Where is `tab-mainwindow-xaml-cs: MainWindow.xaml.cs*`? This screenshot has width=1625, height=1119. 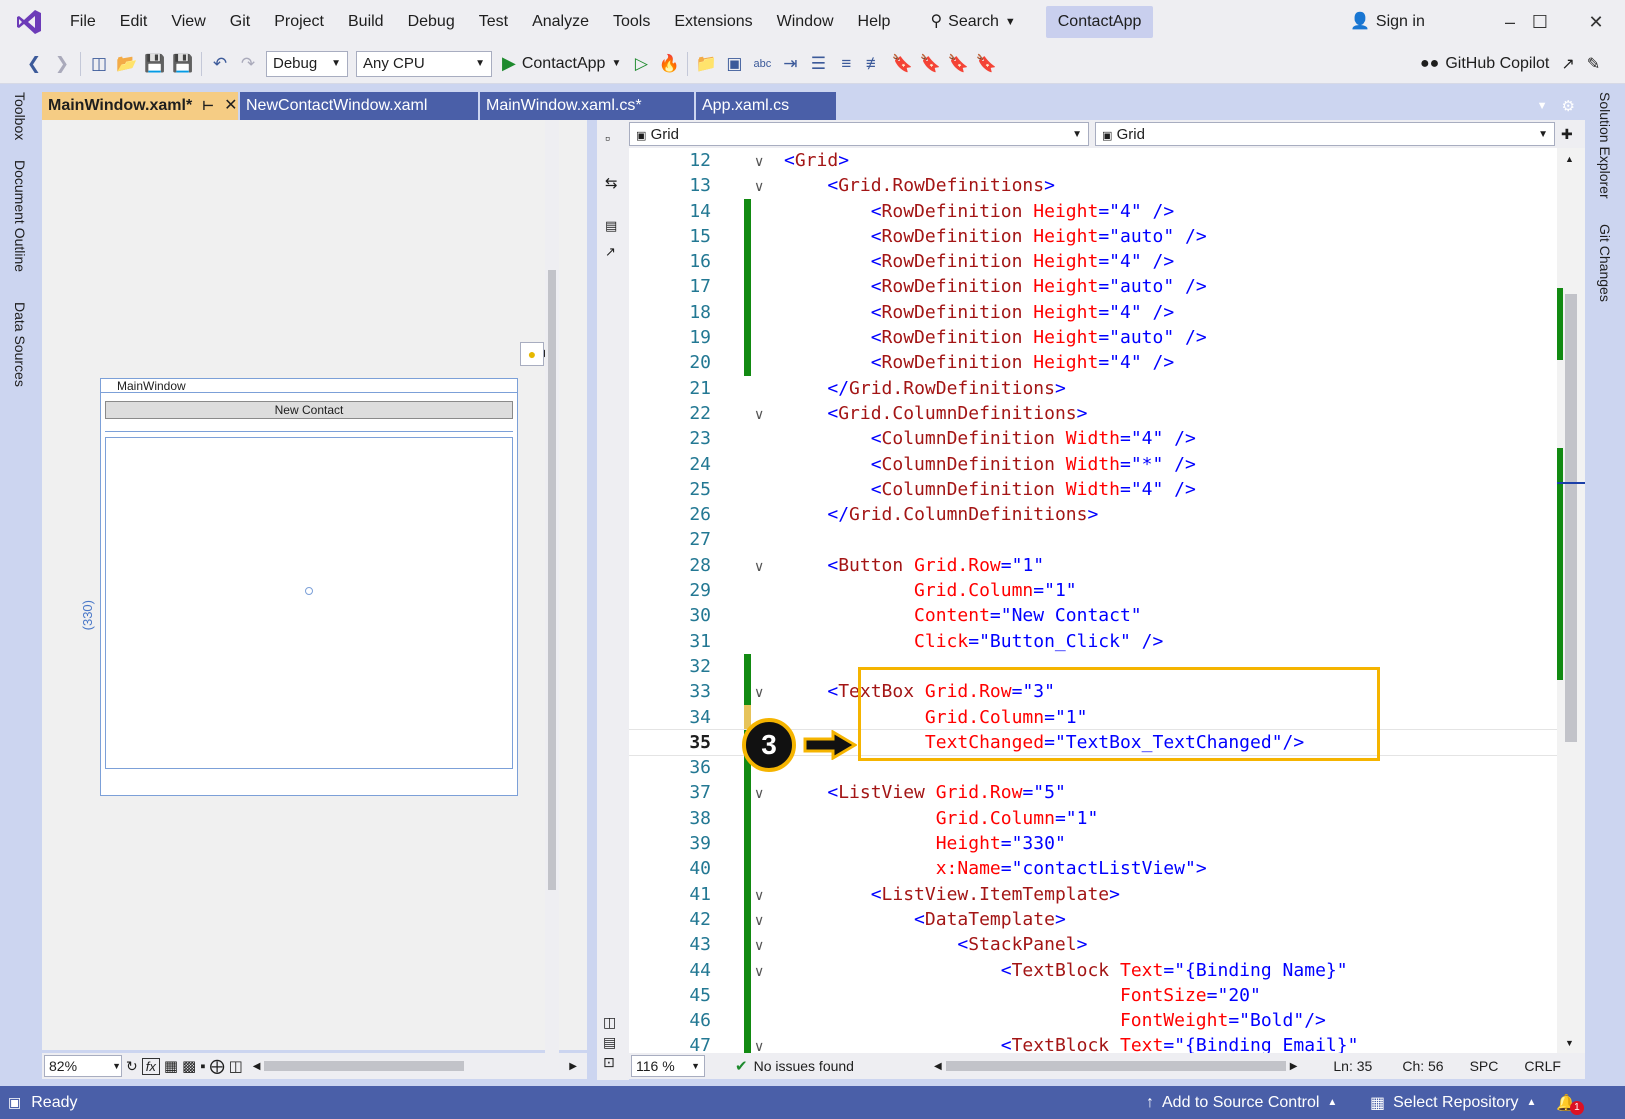
tab-mainwindow-xaml-cs: MainWindow.xaml.cs* is located at coordinates (587, 106).